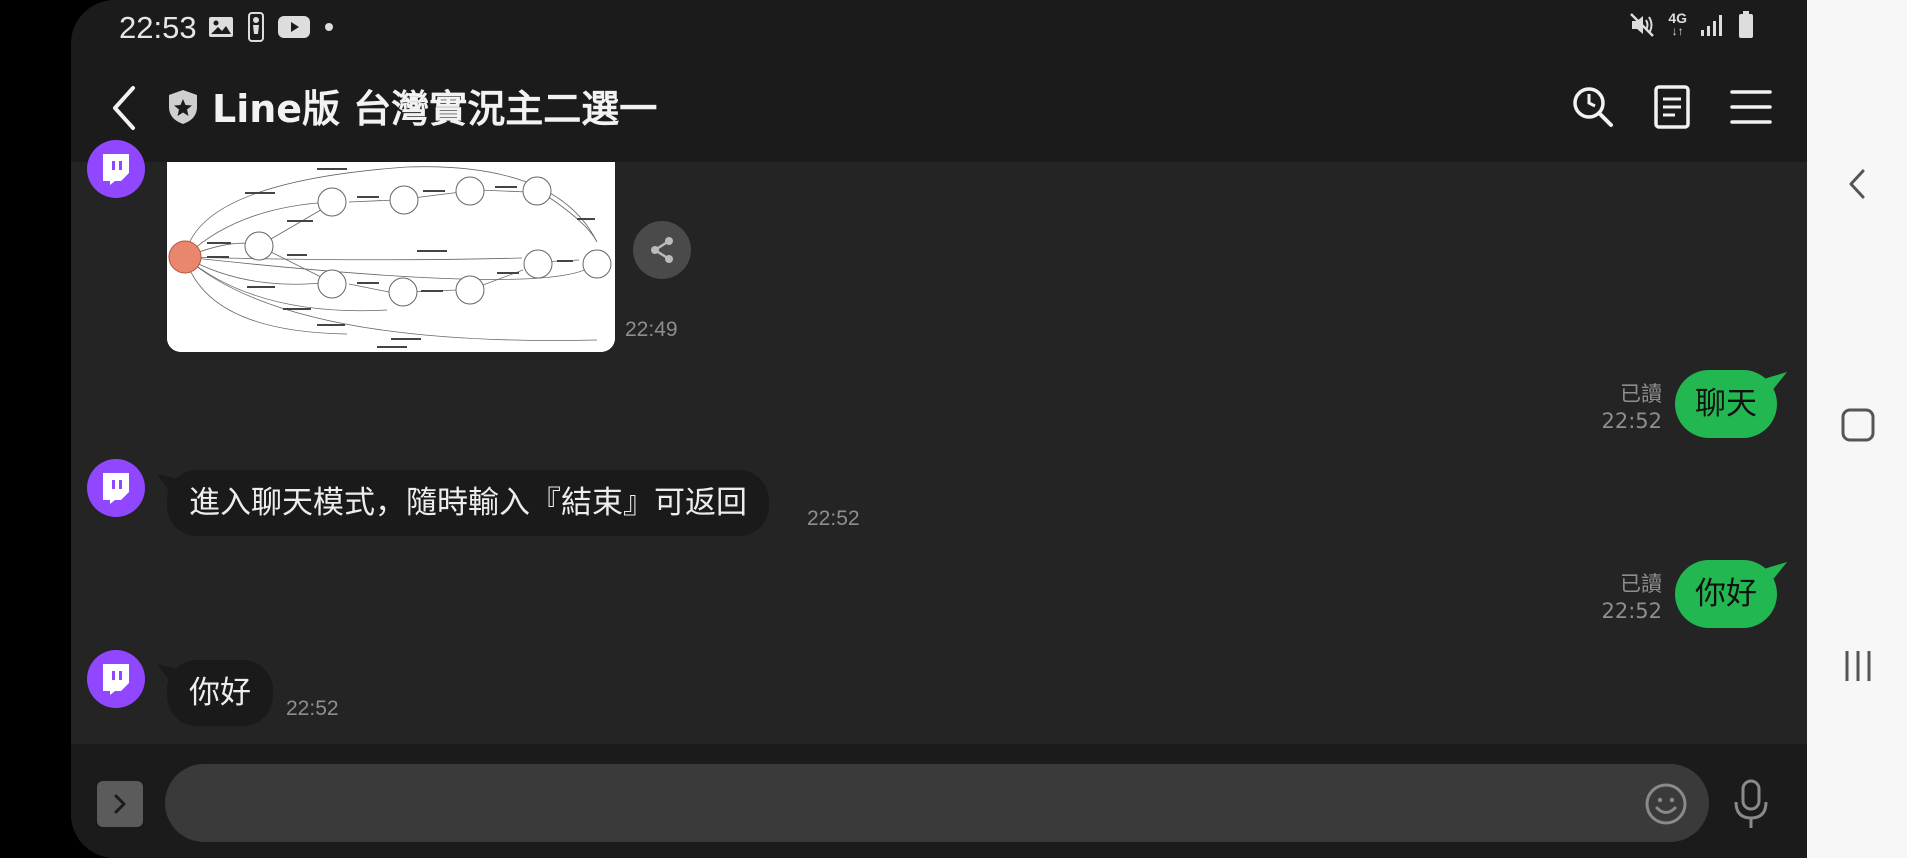  Describe the element at coordinates (1746, 24) in the screenshot. I see `battery-icon` at that location.